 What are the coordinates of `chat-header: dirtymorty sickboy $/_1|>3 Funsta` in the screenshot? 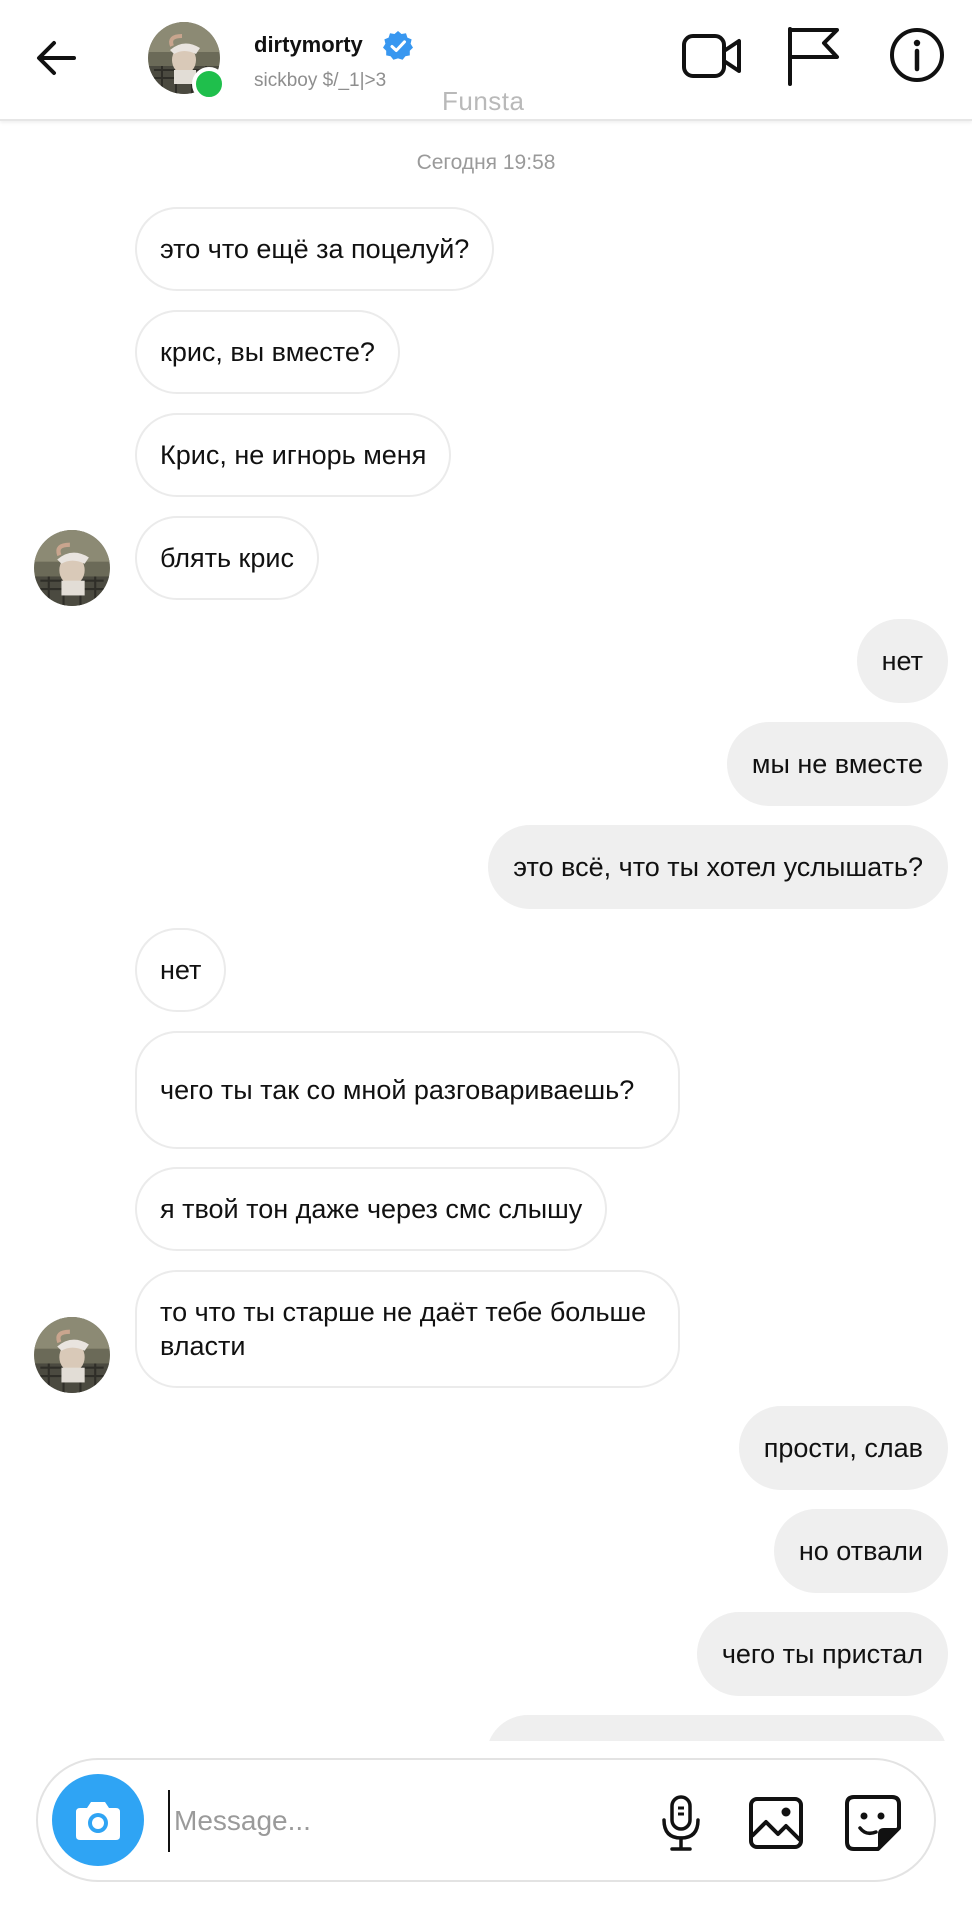 It's located at (486, 60).